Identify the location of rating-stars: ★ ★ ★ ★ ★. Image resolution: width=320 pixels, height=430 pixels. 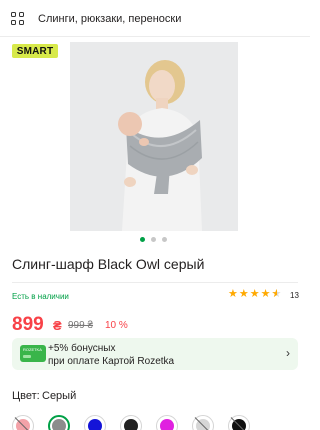
(255, 294).